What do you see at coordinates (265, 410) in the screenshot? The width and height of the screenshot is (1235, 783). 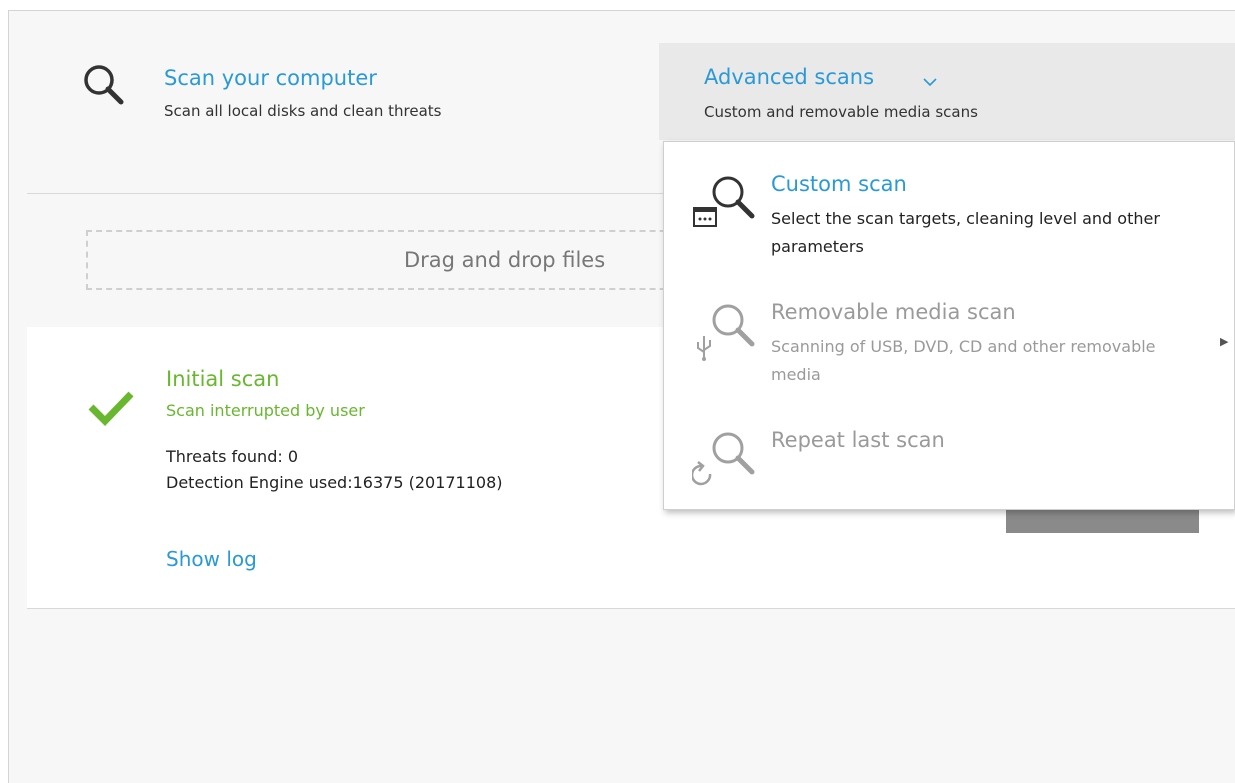 I see `result-status: Scan interrupted by user` at bounding box center [265, 410].